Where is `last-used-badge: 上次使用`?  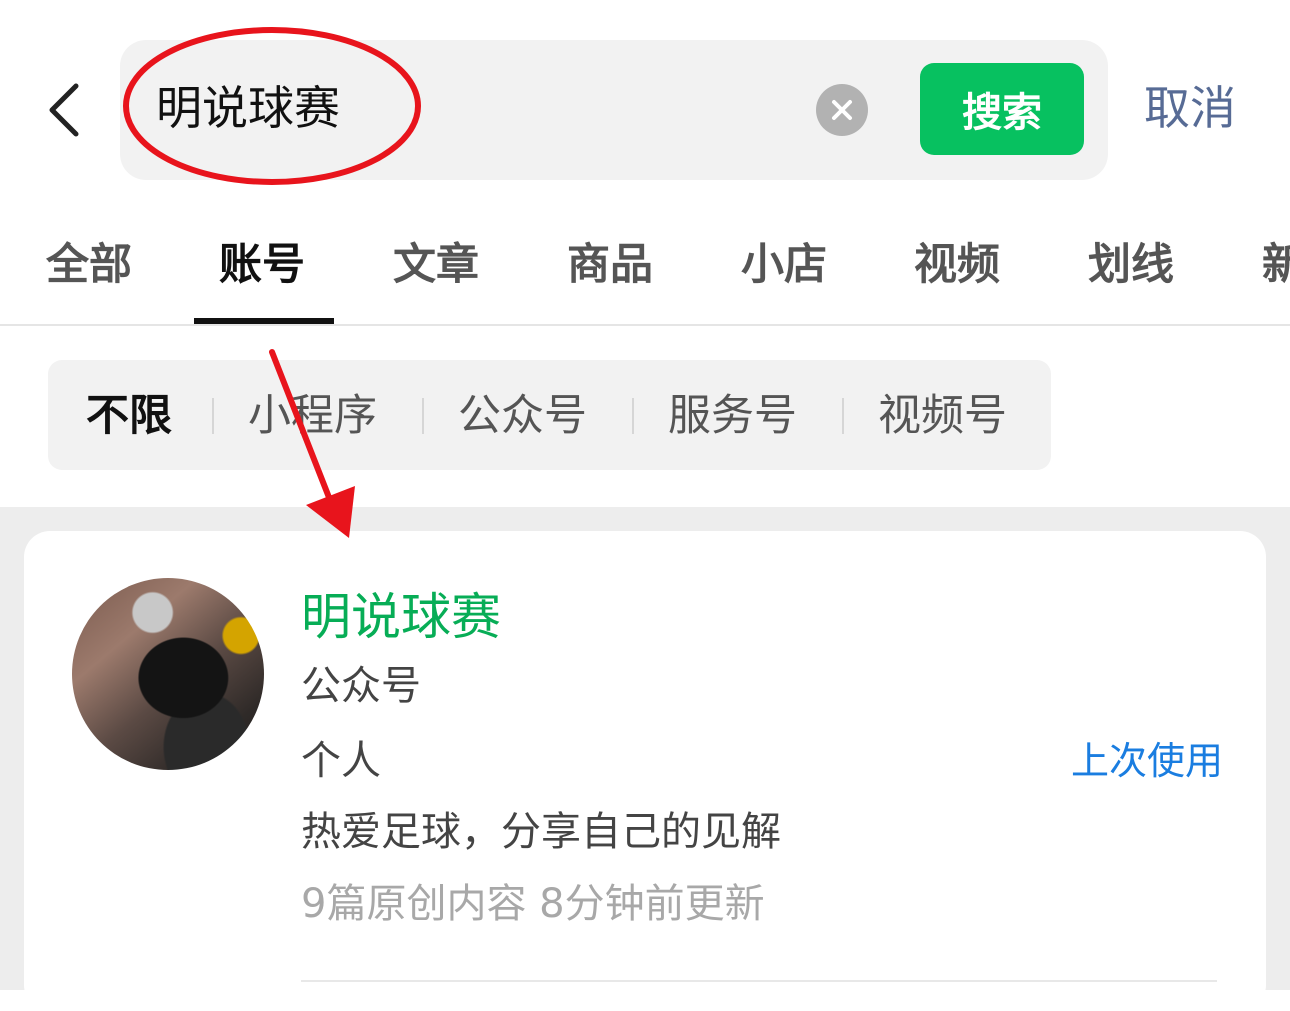 last-used-badge: 上次使用 is located at coordinates (1147, 761).